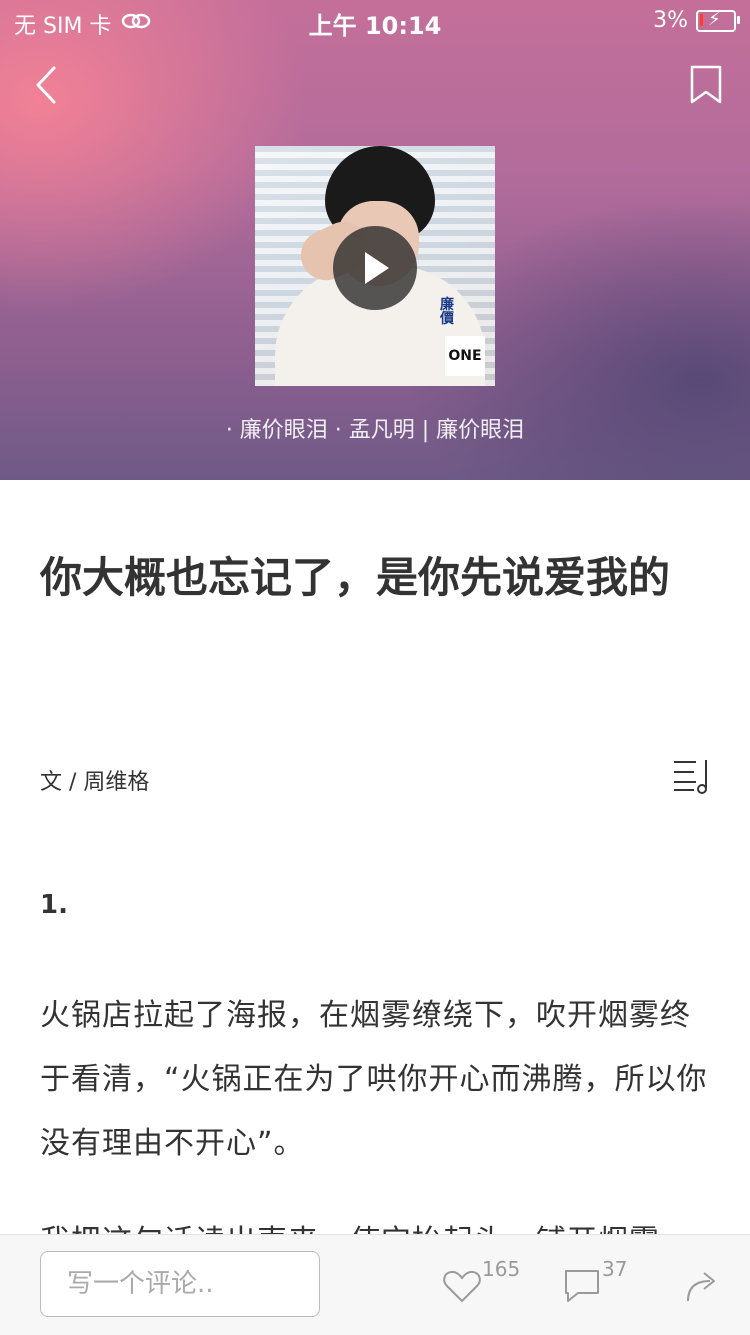 This screenshot has width=750, height=1335. Describe the element at coordinates (706, 85) in the screenshot. I see `bookmark-icon` at that location.